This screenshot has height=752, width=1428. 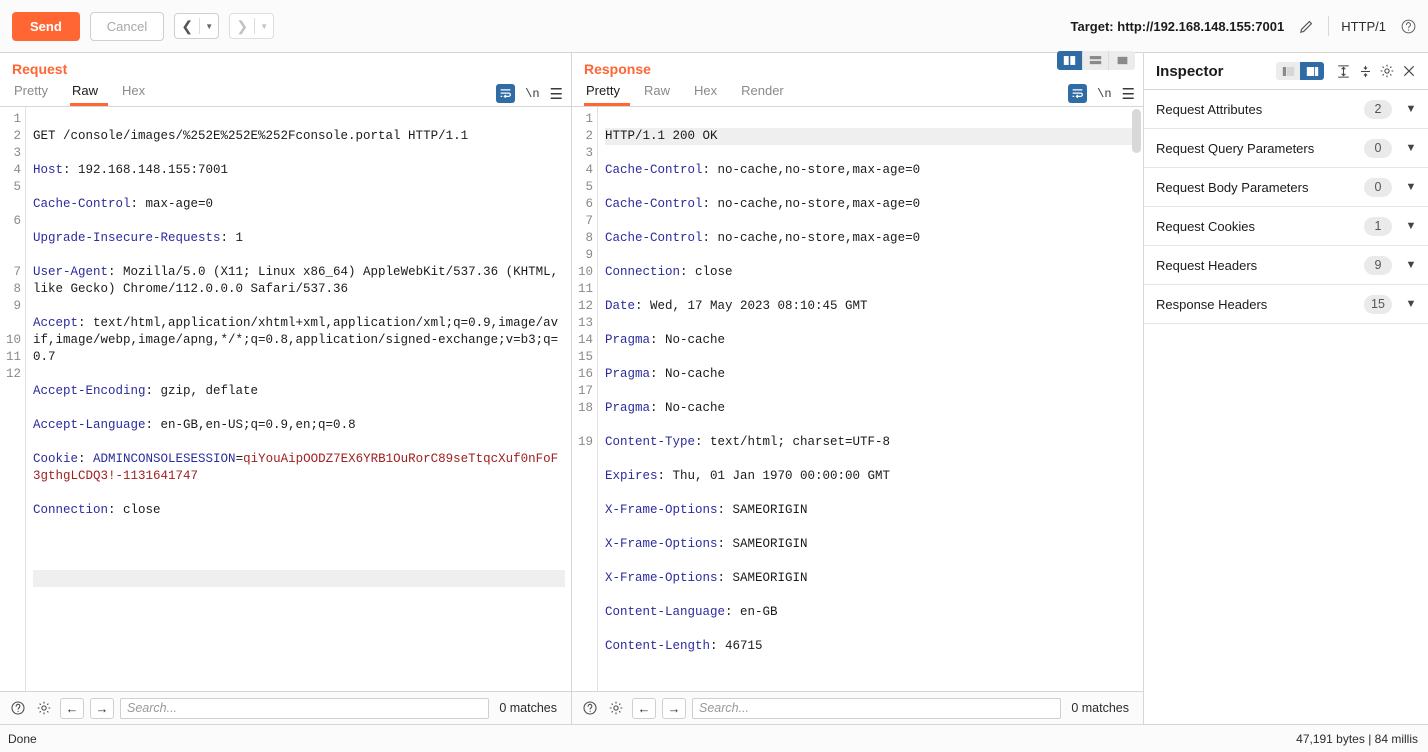 I want to click on request-line-7: Accept-Encoding: gzip, deflate, so click(x=146, y=391).